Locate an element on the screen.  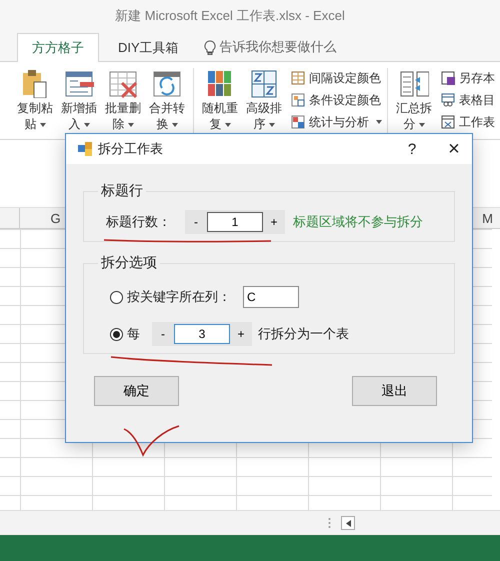
column-header: G is located at coordinates (55, 218).